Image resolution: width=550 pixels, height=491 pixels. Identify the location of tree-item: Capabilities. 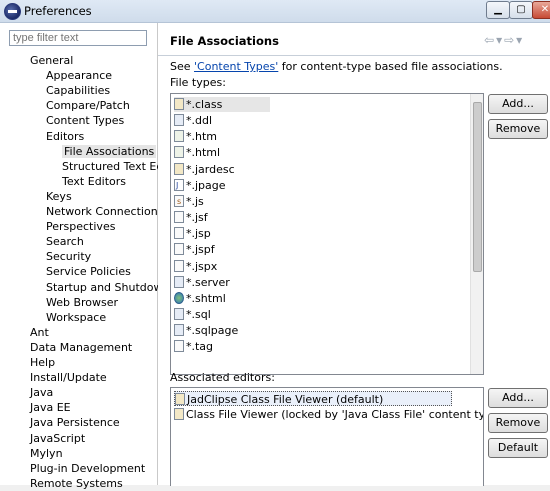
(78, 90).